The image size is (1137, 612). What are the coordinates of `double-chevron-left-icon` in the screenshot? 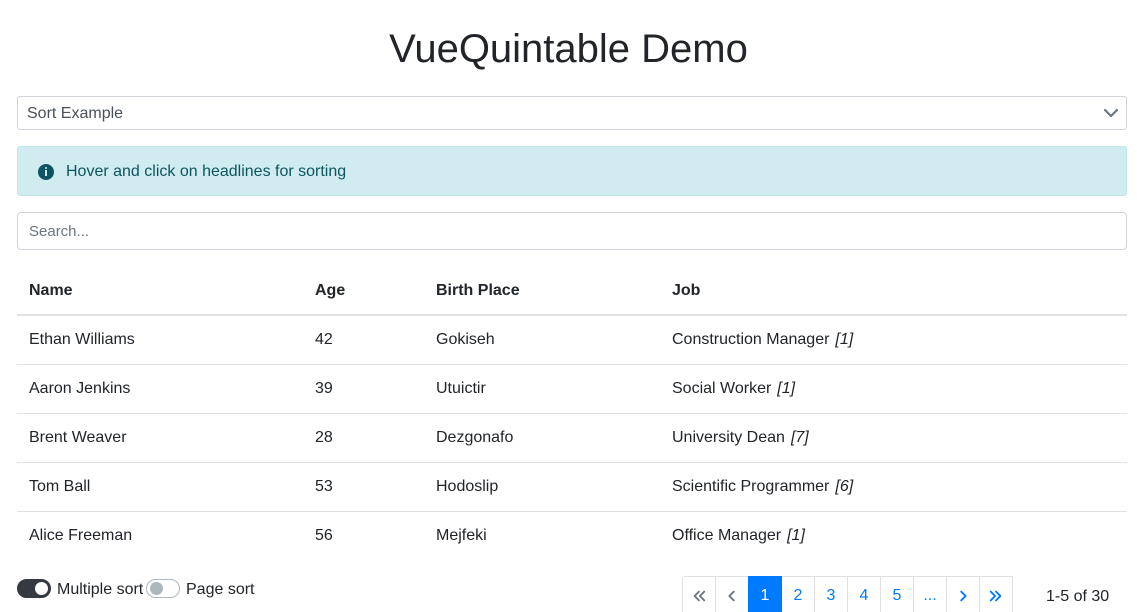 It's located at (699, 596).